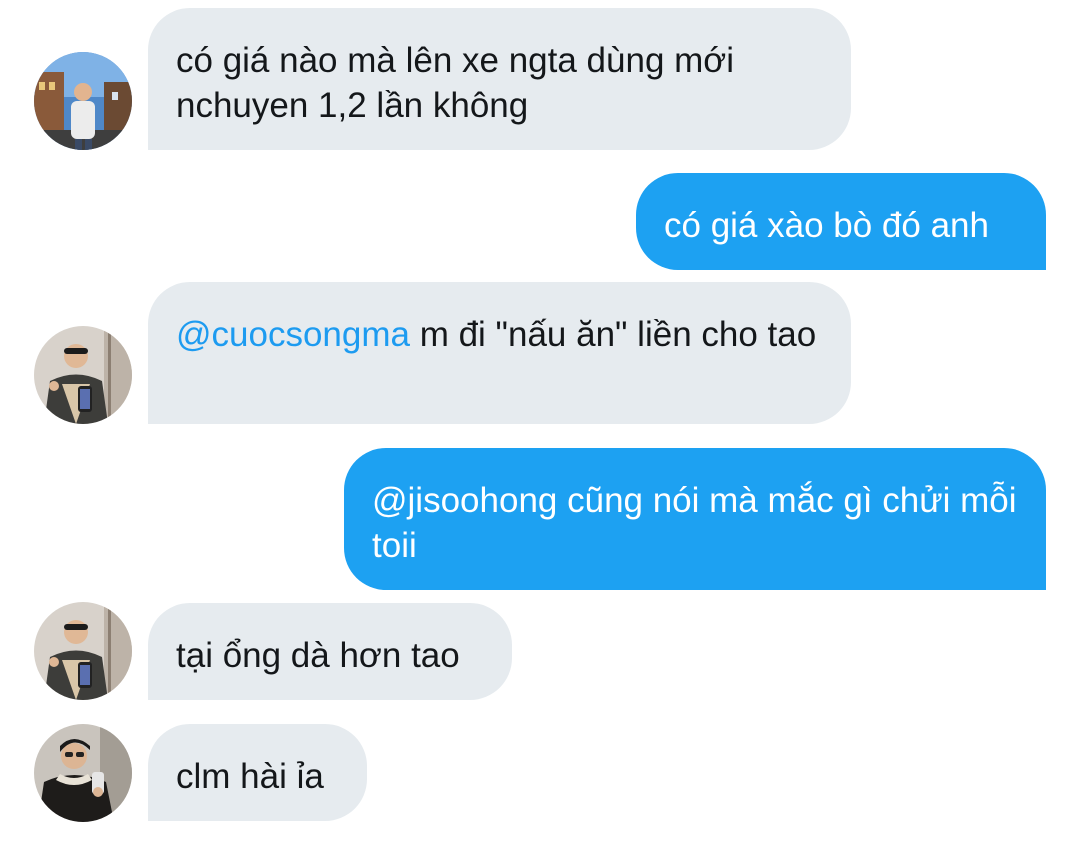 This screenshot has width=1080, height=862. I want to click on message-bubble: có giá xào bò đó anh, so click(841, 221).